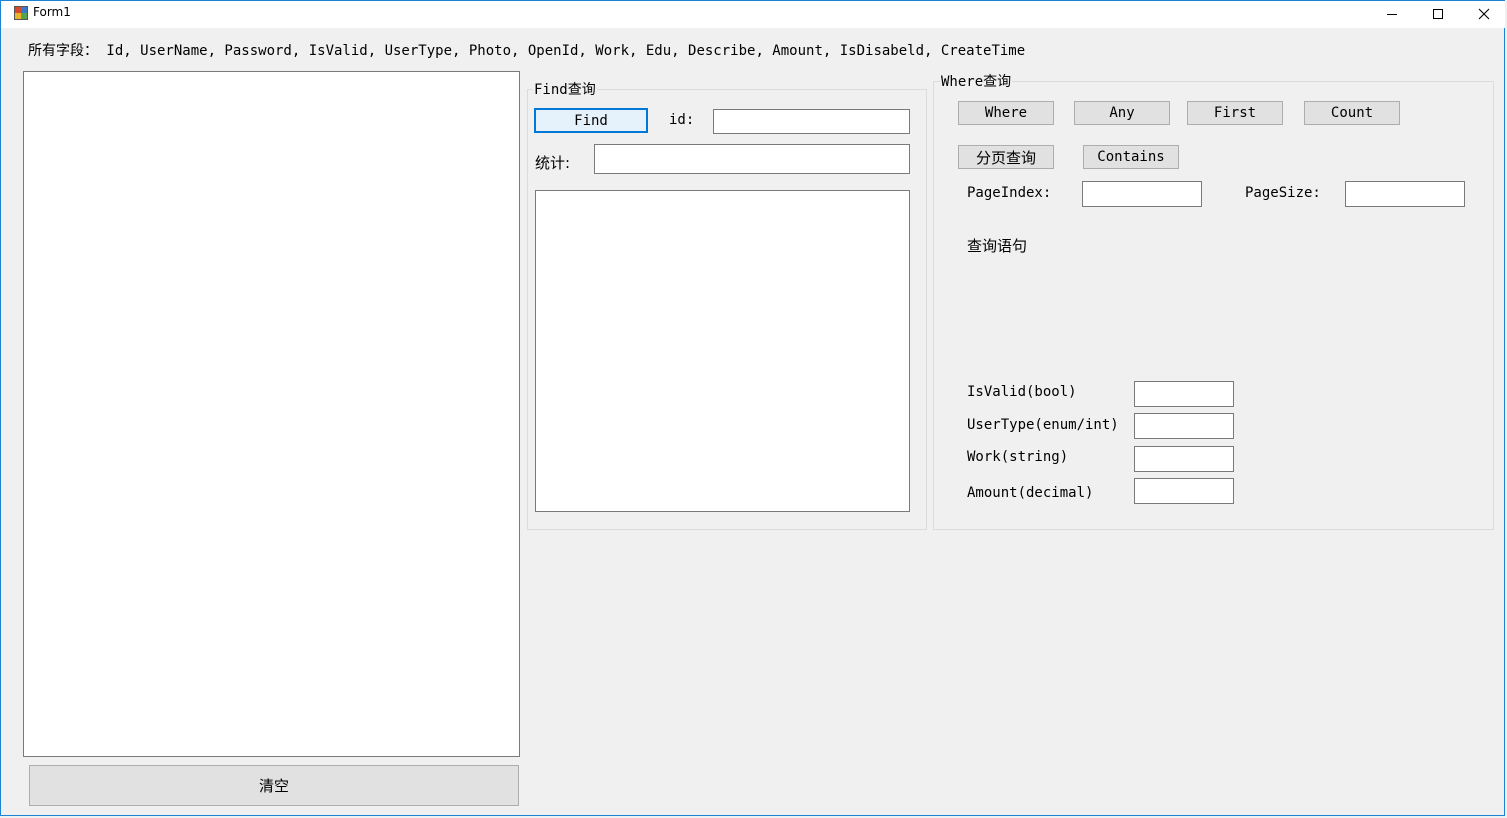 This screenshot has height=818, width=1507. What do you see at coordinates (722, 351) in the screenshot?
I see `find-result-textbox` at bounding box center [722, 351].